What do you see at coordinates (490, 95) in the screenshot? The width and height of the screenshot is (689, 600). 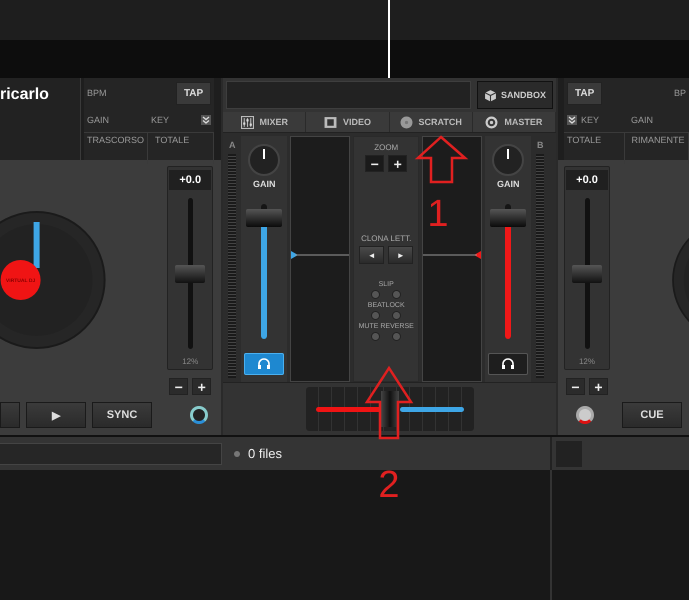 I see `cube-icon` at bounding box center [490, 95].